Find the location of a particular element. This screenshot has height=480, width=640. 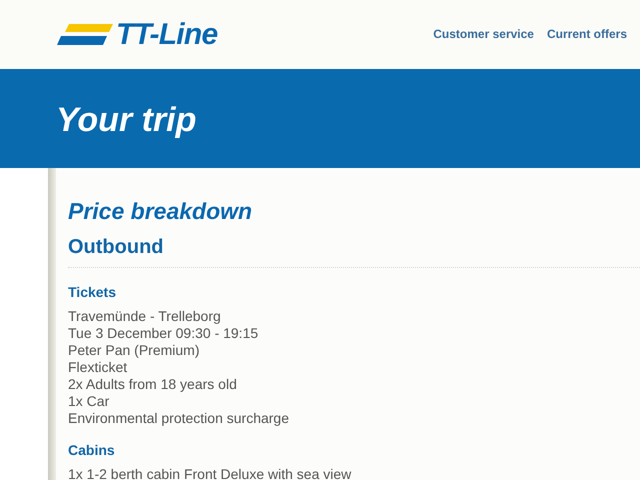

detail-line: Environmental protection surcharge is located at coordinates (179, 418).